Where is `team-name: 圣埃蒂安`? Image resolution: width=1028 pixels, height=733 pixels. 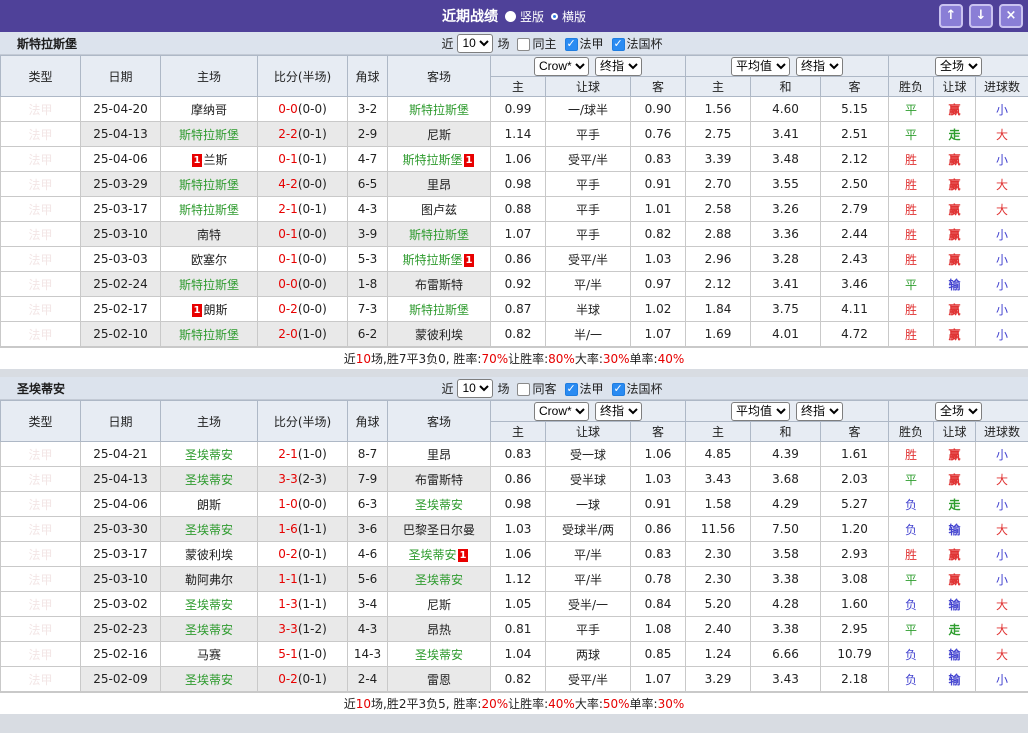
team-name: 圣埃蒂安 is located at coordinates (41, 388).